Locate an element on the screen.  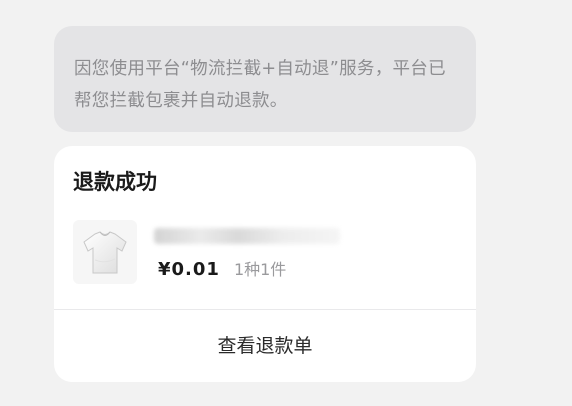
tshirt-icon is located at coordinates (105, 252).